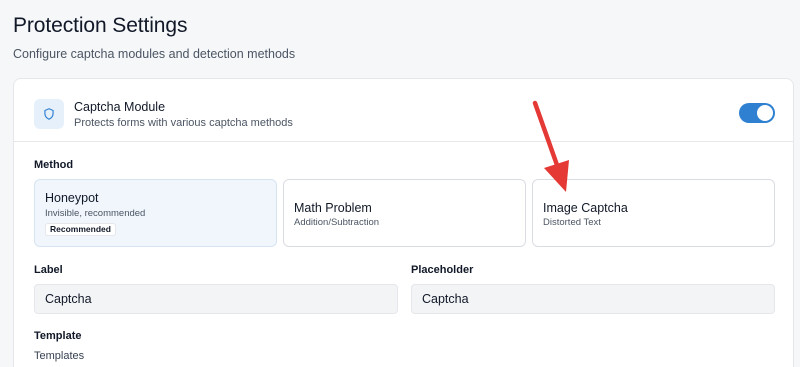 This screenshot has height=367, width=800. Describe the element at coordinates (80, 229) in the screenshot. I see `recommended-badge: Recommended` at that location.